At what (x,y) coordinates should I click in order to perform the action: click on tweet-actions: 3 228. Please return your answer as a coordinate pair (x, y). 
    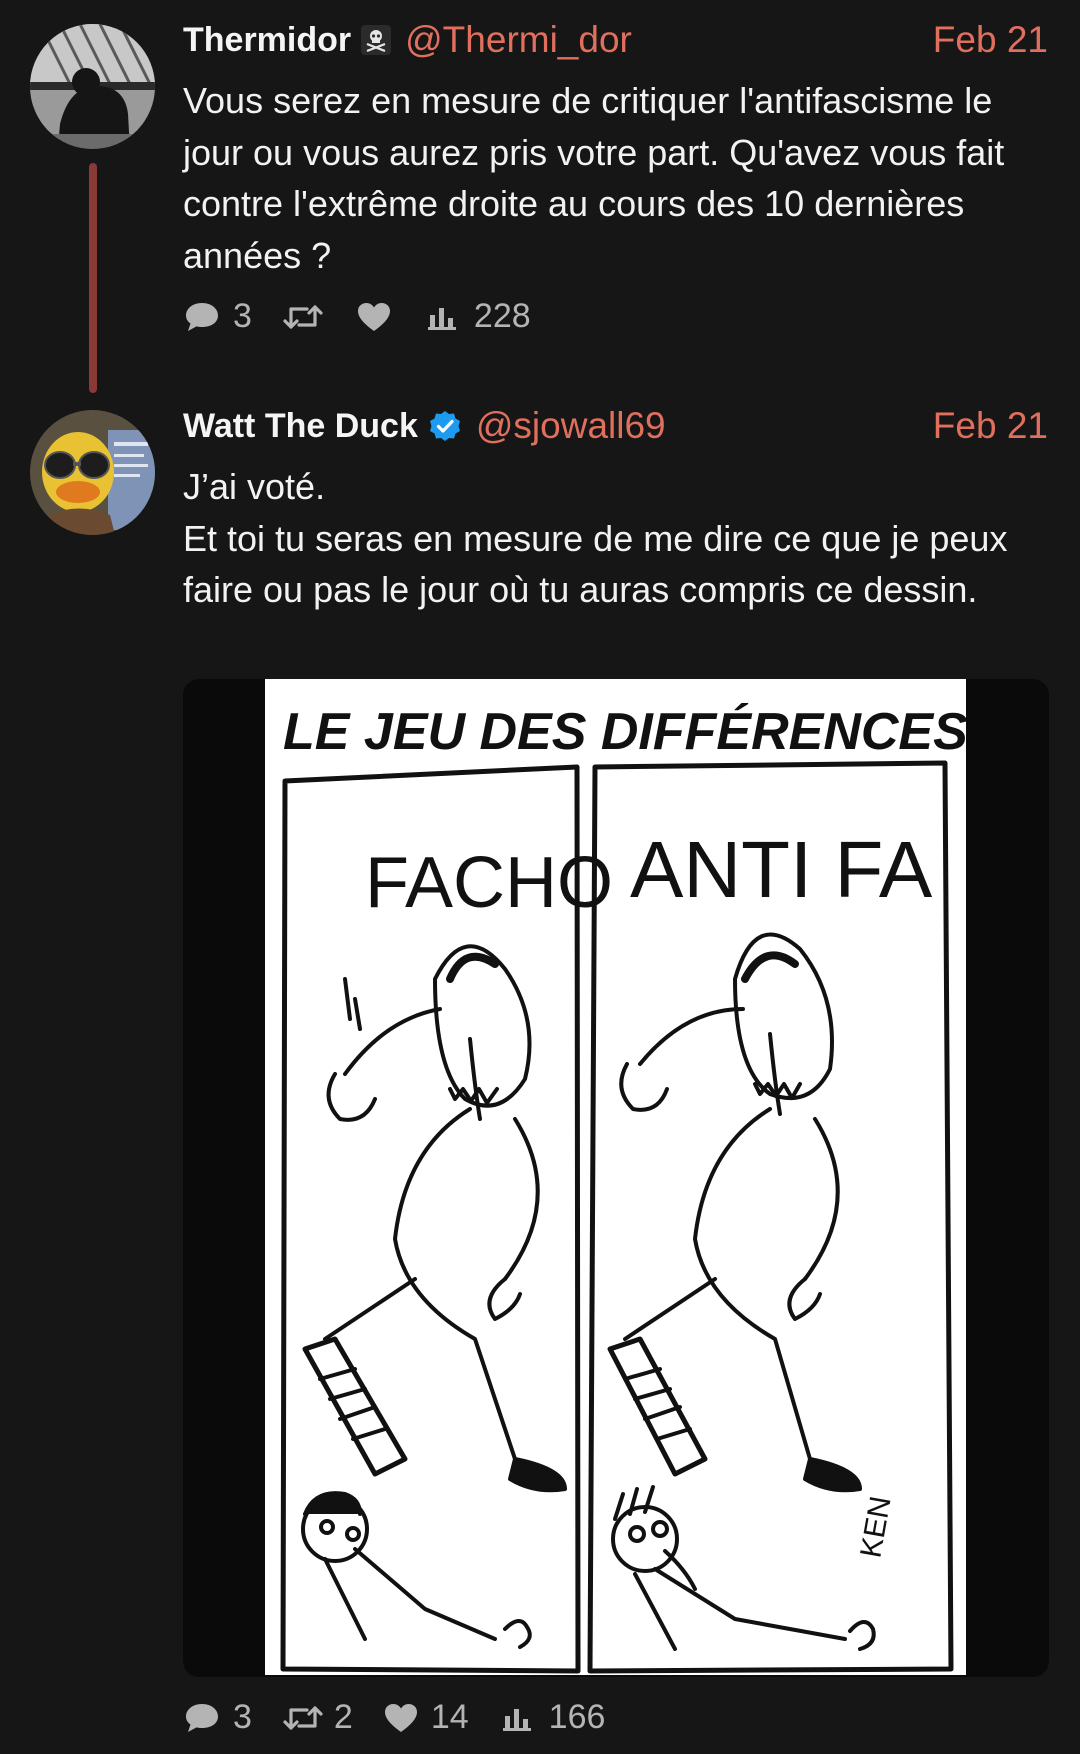
    Looking at the image, I should click on (357, 316).